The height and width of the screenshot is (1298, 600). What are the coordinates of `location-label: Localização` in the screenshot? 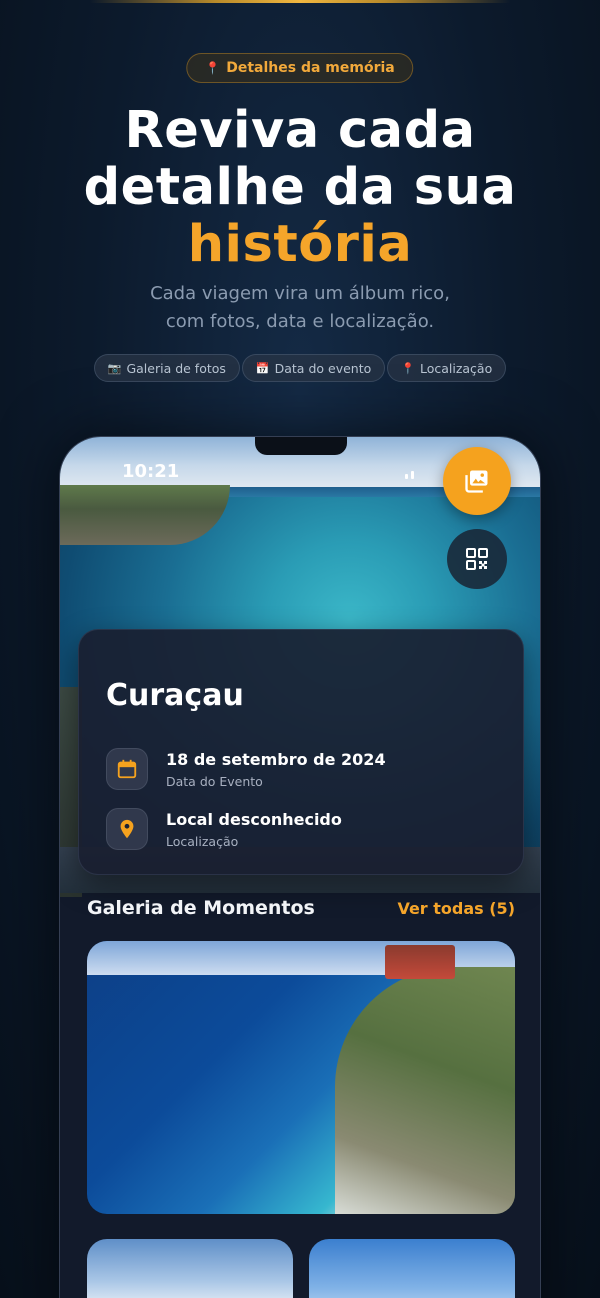 It's located at (202, 841).